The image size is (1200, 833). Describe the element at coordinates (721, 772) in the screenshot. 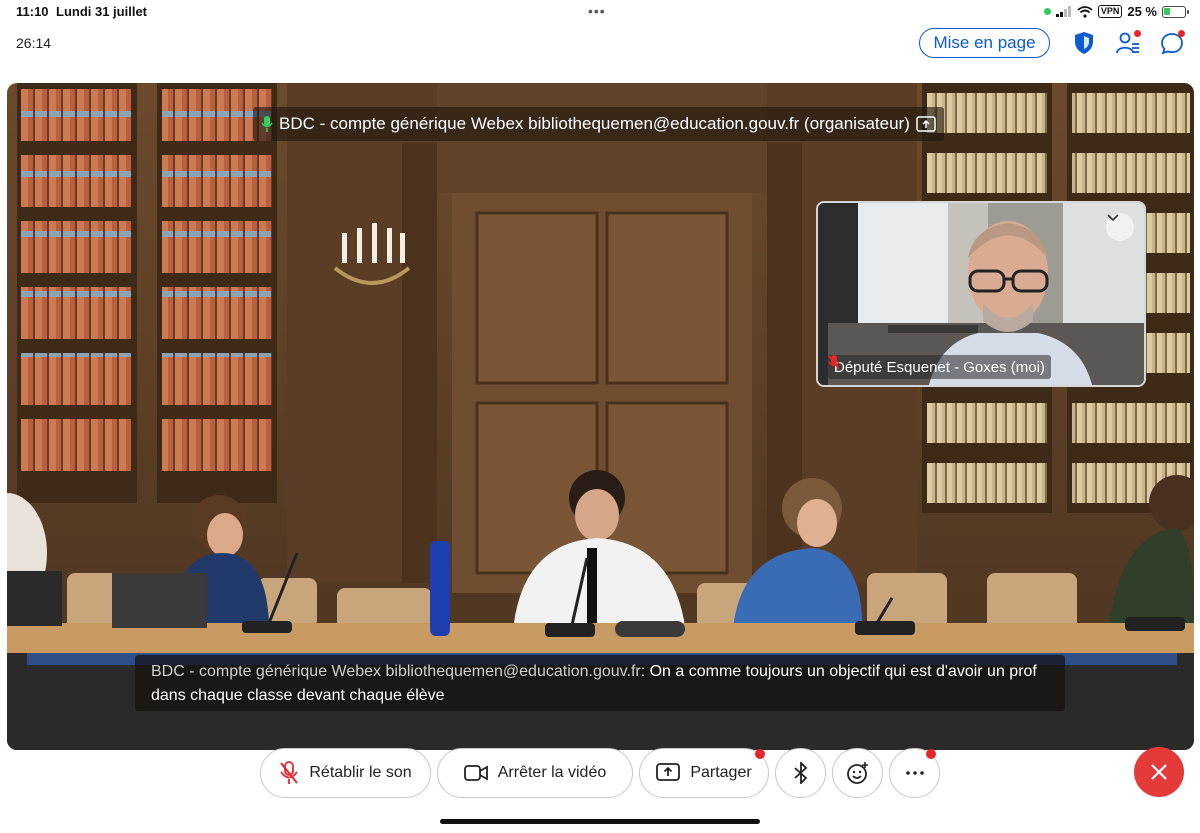

I see `share-label: Partager` at that location.